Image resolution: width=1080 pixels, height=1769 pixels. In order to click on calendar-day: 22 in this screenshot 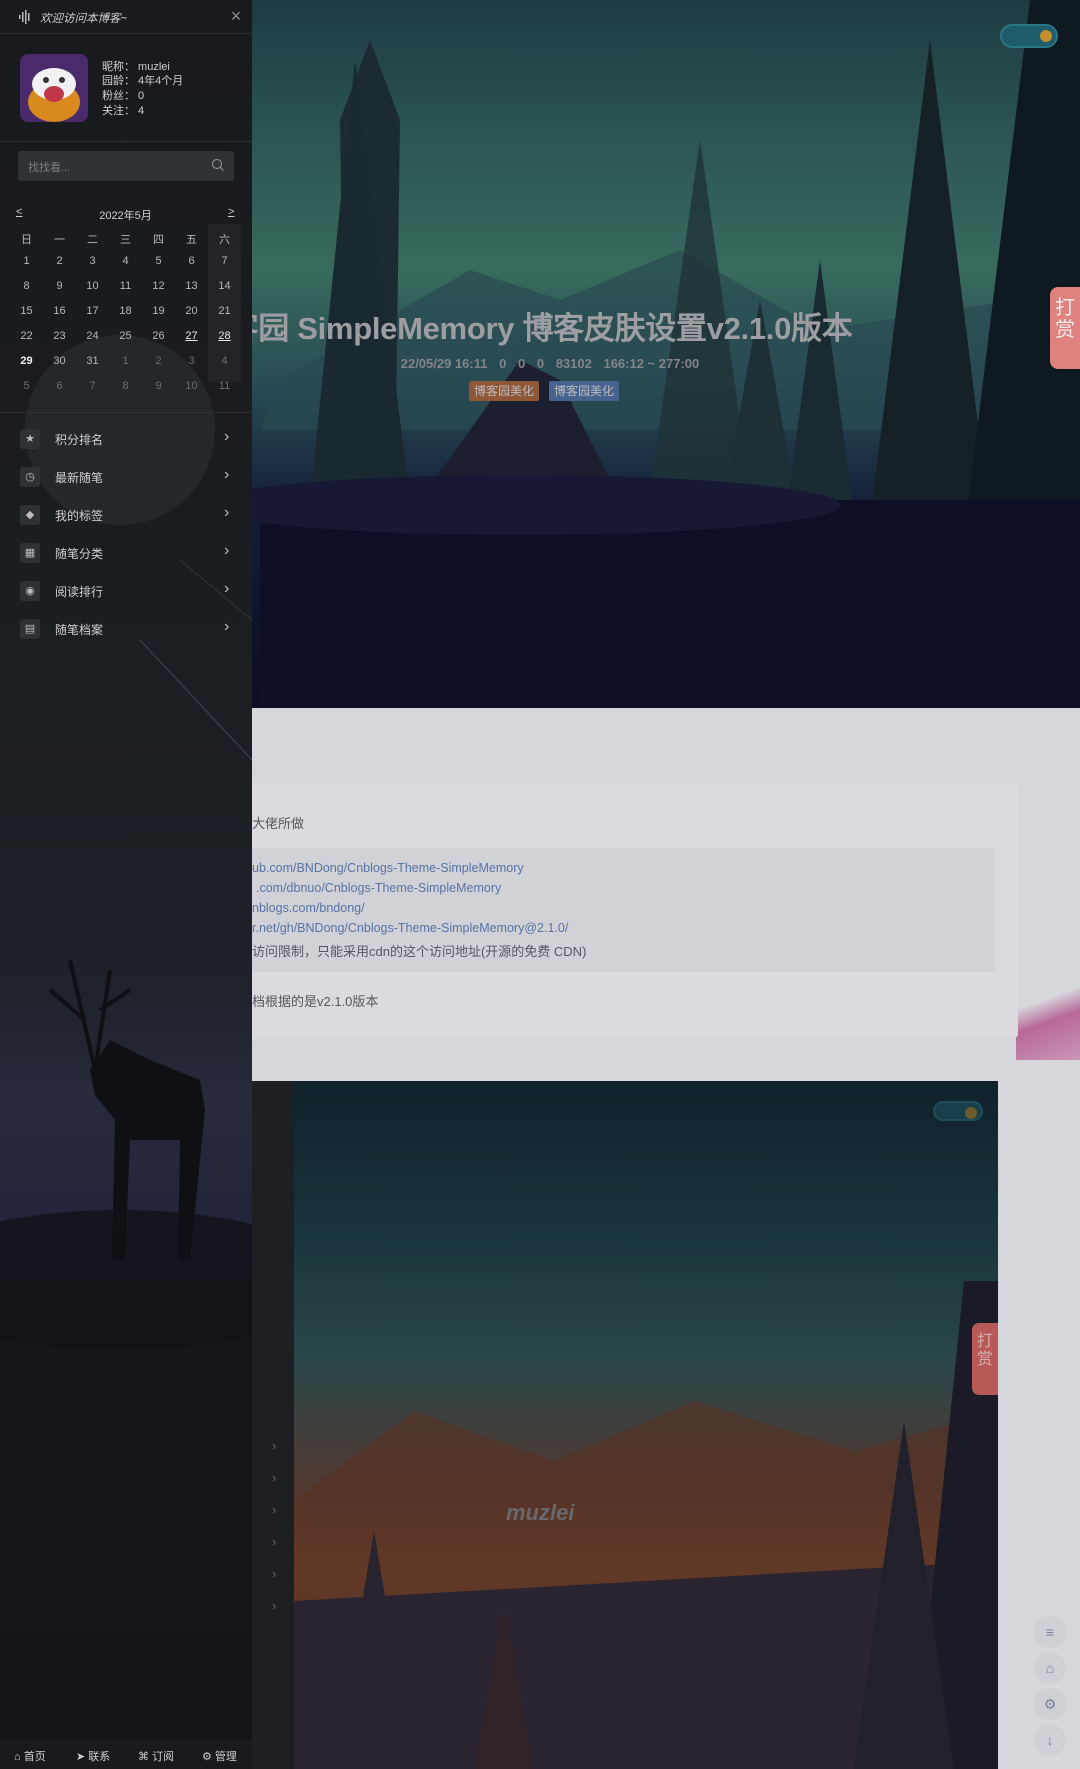, I will do `click(26, 336)`.